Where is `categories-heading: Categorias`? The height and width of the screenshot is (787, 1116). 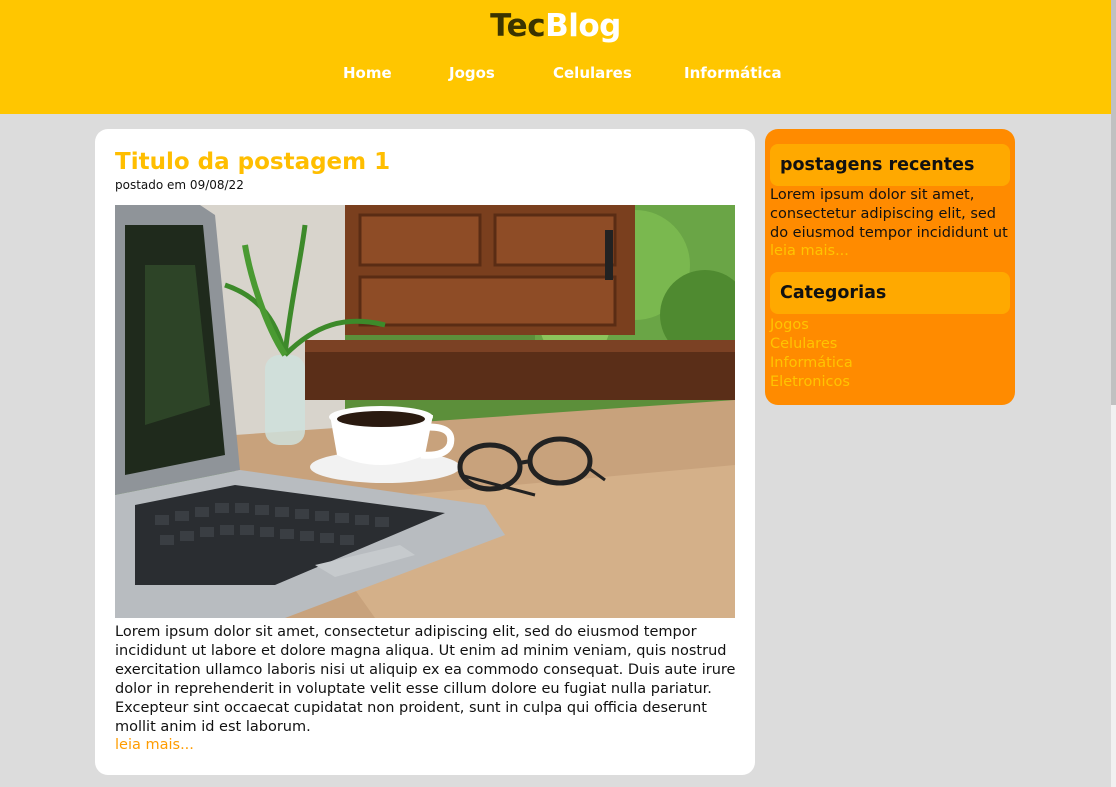 categories-heading: Categorias is located at coordinates (890, 293).